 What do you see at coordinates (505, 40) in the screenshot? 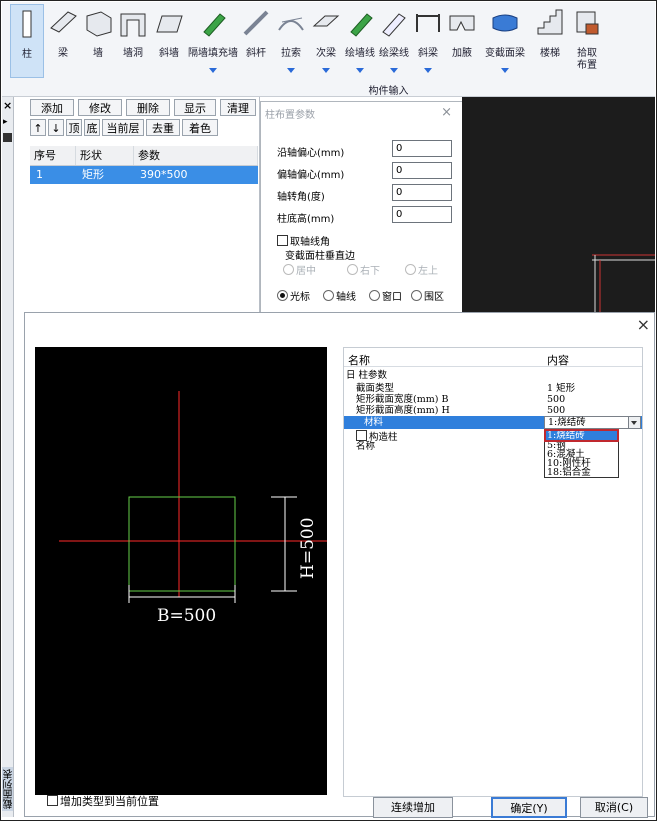
I see `ribbon-button-variable-beam: 变截面梁` at bounding box center [505, 40].